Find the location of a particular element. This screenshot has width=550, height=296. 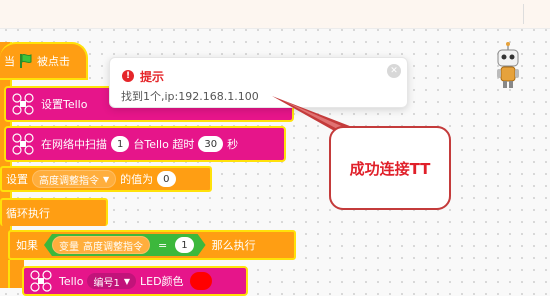

annotation-callout: 成功连接TT is located at coordinates (390, 168).